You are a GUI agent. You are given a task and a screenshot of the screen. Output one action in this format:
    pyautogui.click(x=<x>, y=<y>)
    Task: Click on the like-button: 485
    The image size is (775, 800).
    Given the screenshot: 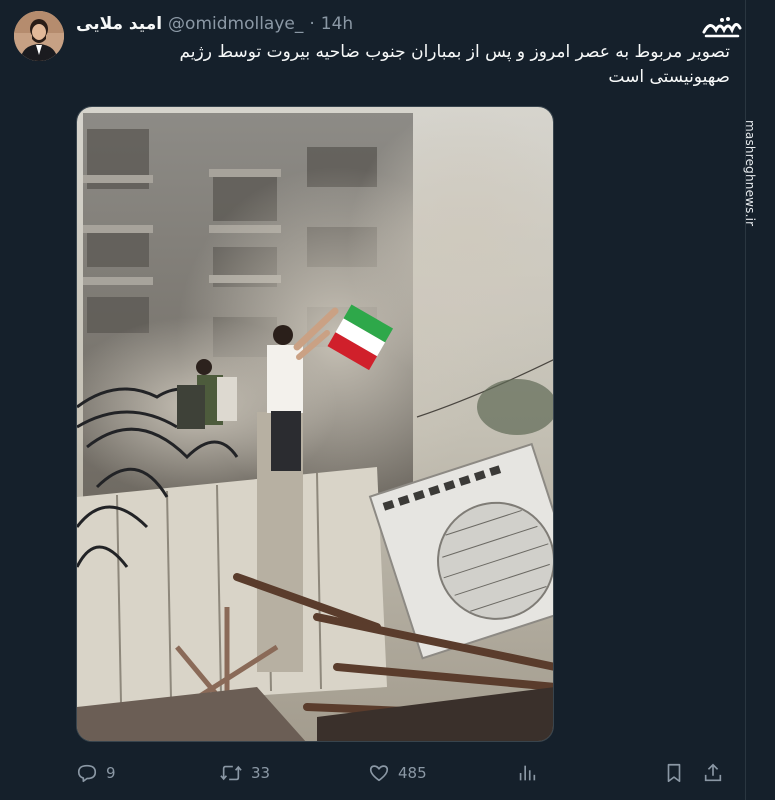 What is the action you would take?
    pyautogui.click(x=397, y=773)
    